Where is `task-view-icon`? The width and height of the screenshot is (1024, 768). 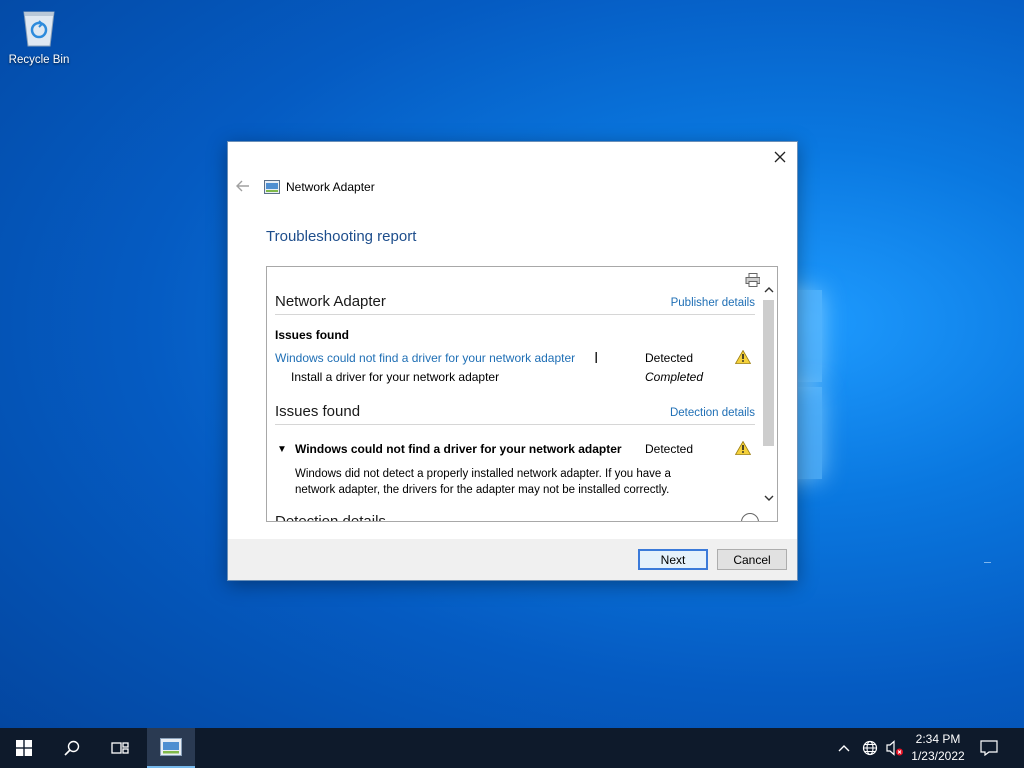 task-view-icon is located at coordinates (120, 748).